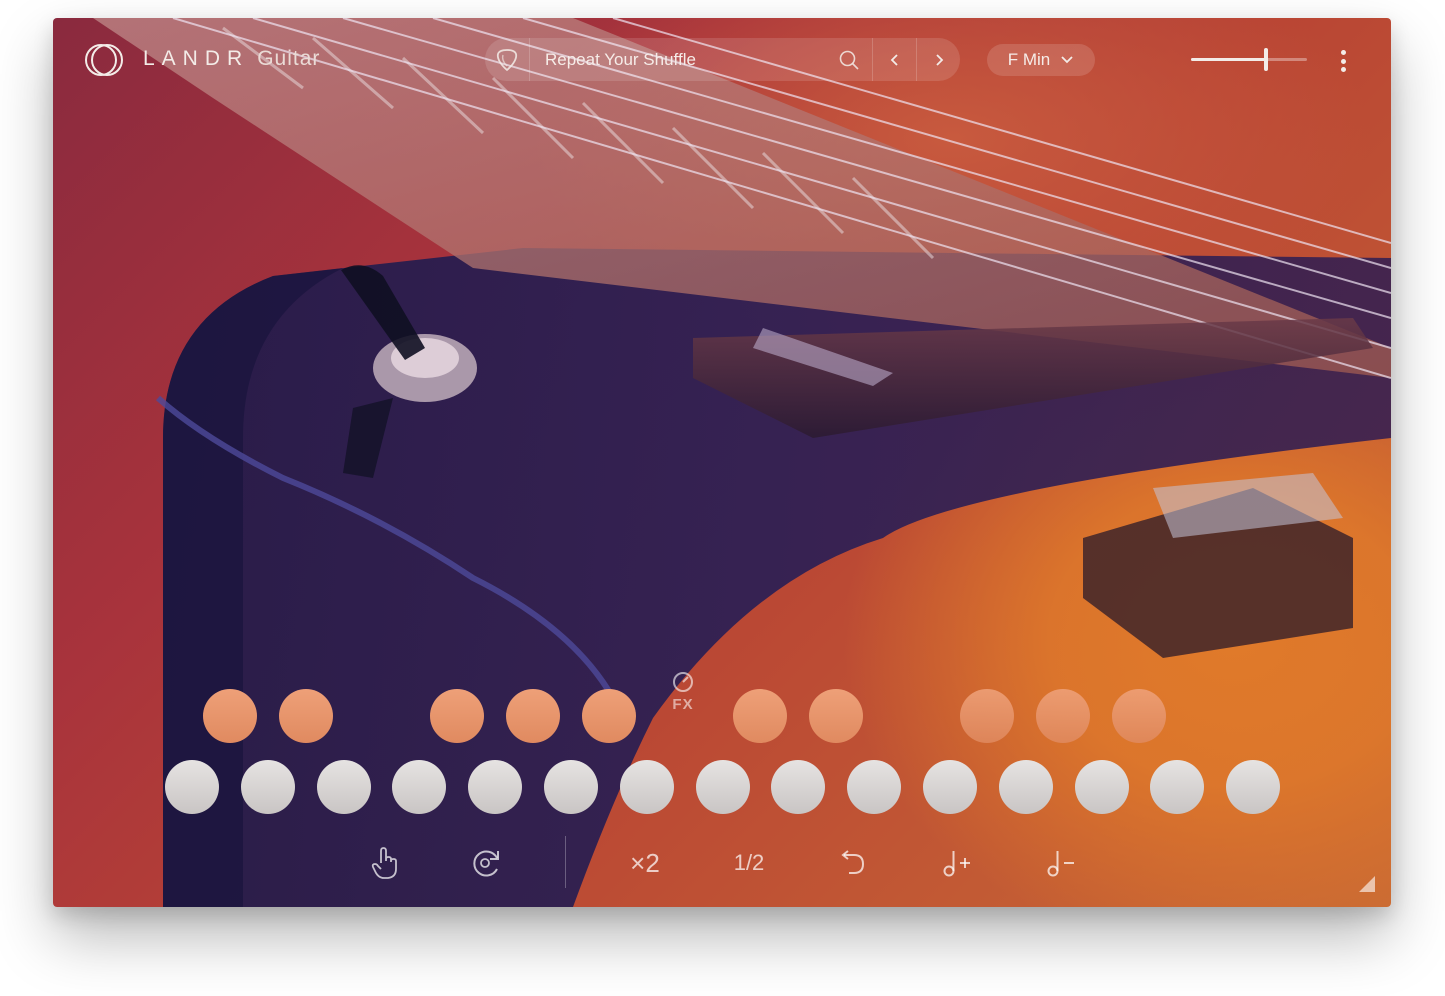 The height and width of the screenshot is (996, 1445). I want to click on undo-icon, so click(853, 862).